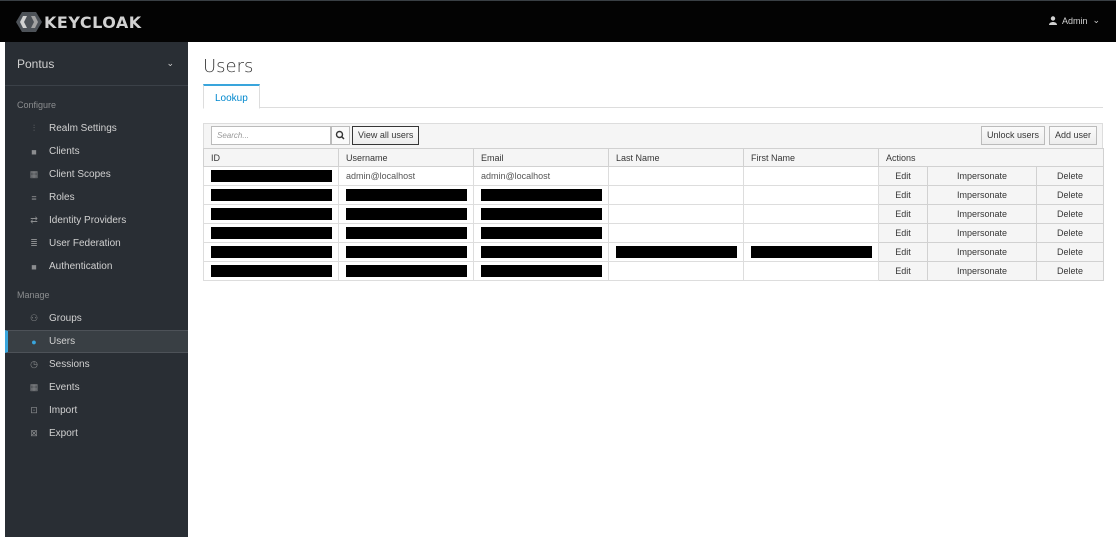 Image resolution: width=1116 pixels, height=537 pixels. I want to click on tab-lookup: Lookup, so click(231, 96).